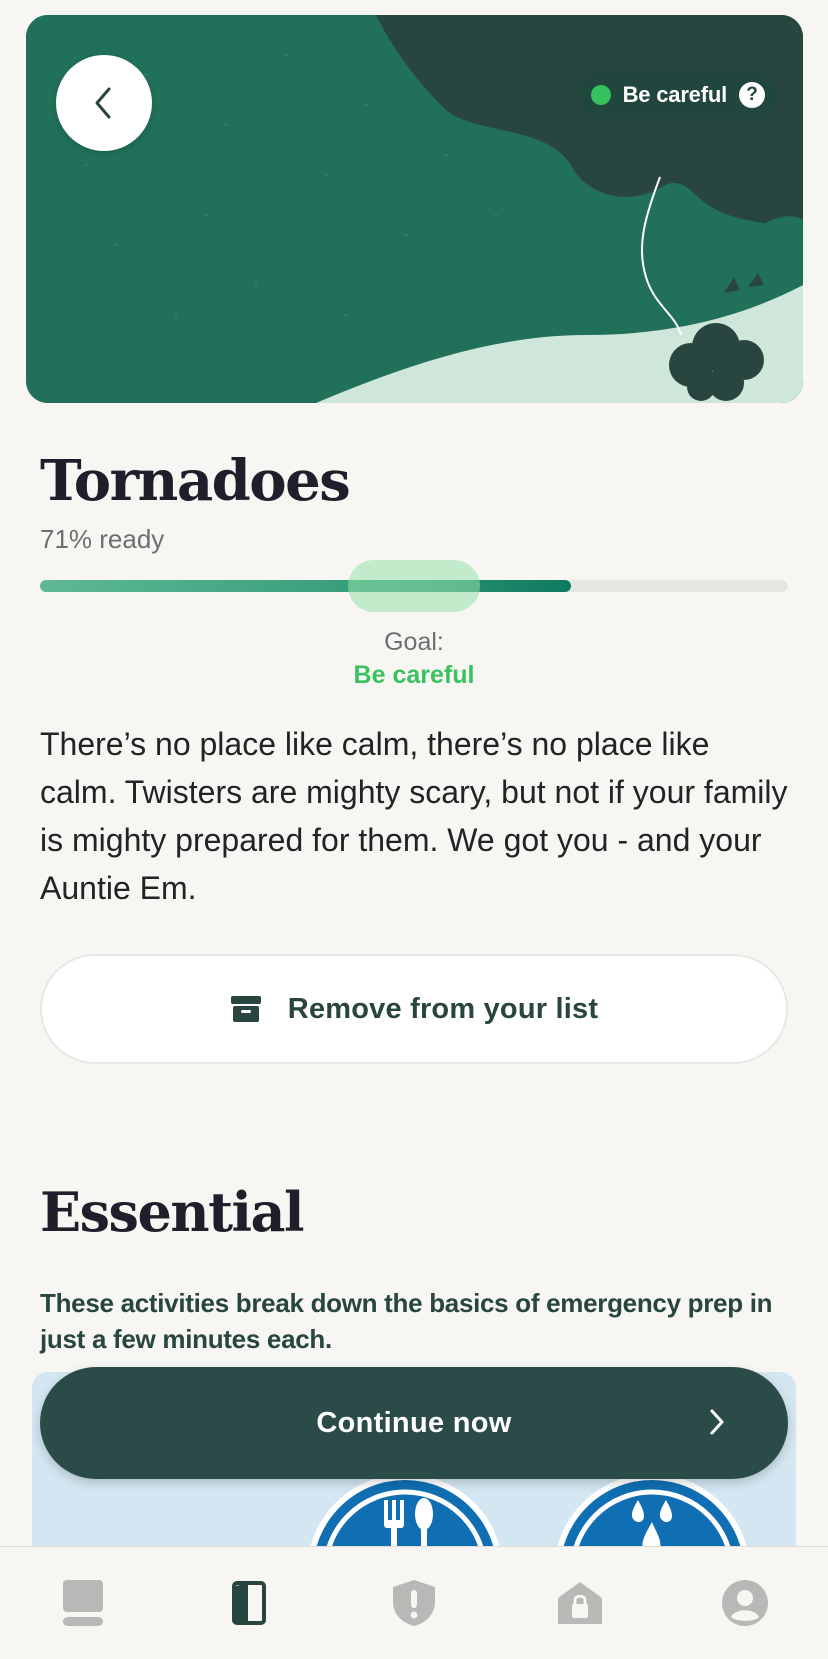  I want to click on goal-label: Goal:, so click(414, 642).